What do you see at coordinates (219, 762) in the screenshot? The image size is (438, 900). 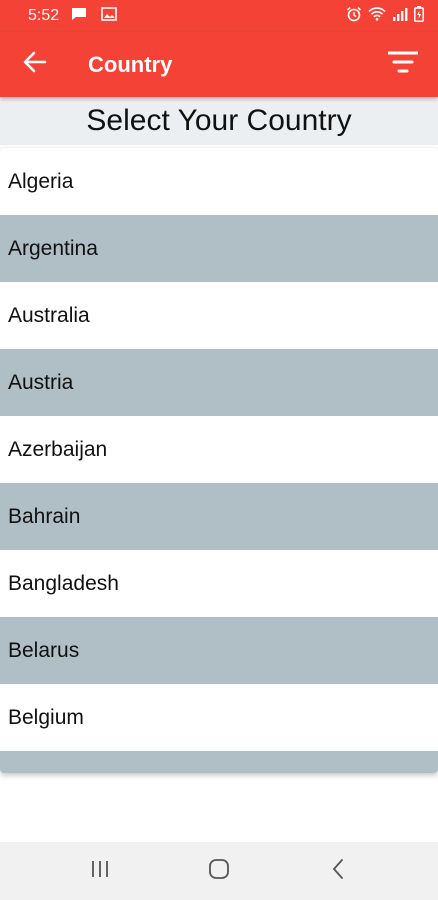 I see `country-item-partial` at bounding box center [219, 762].